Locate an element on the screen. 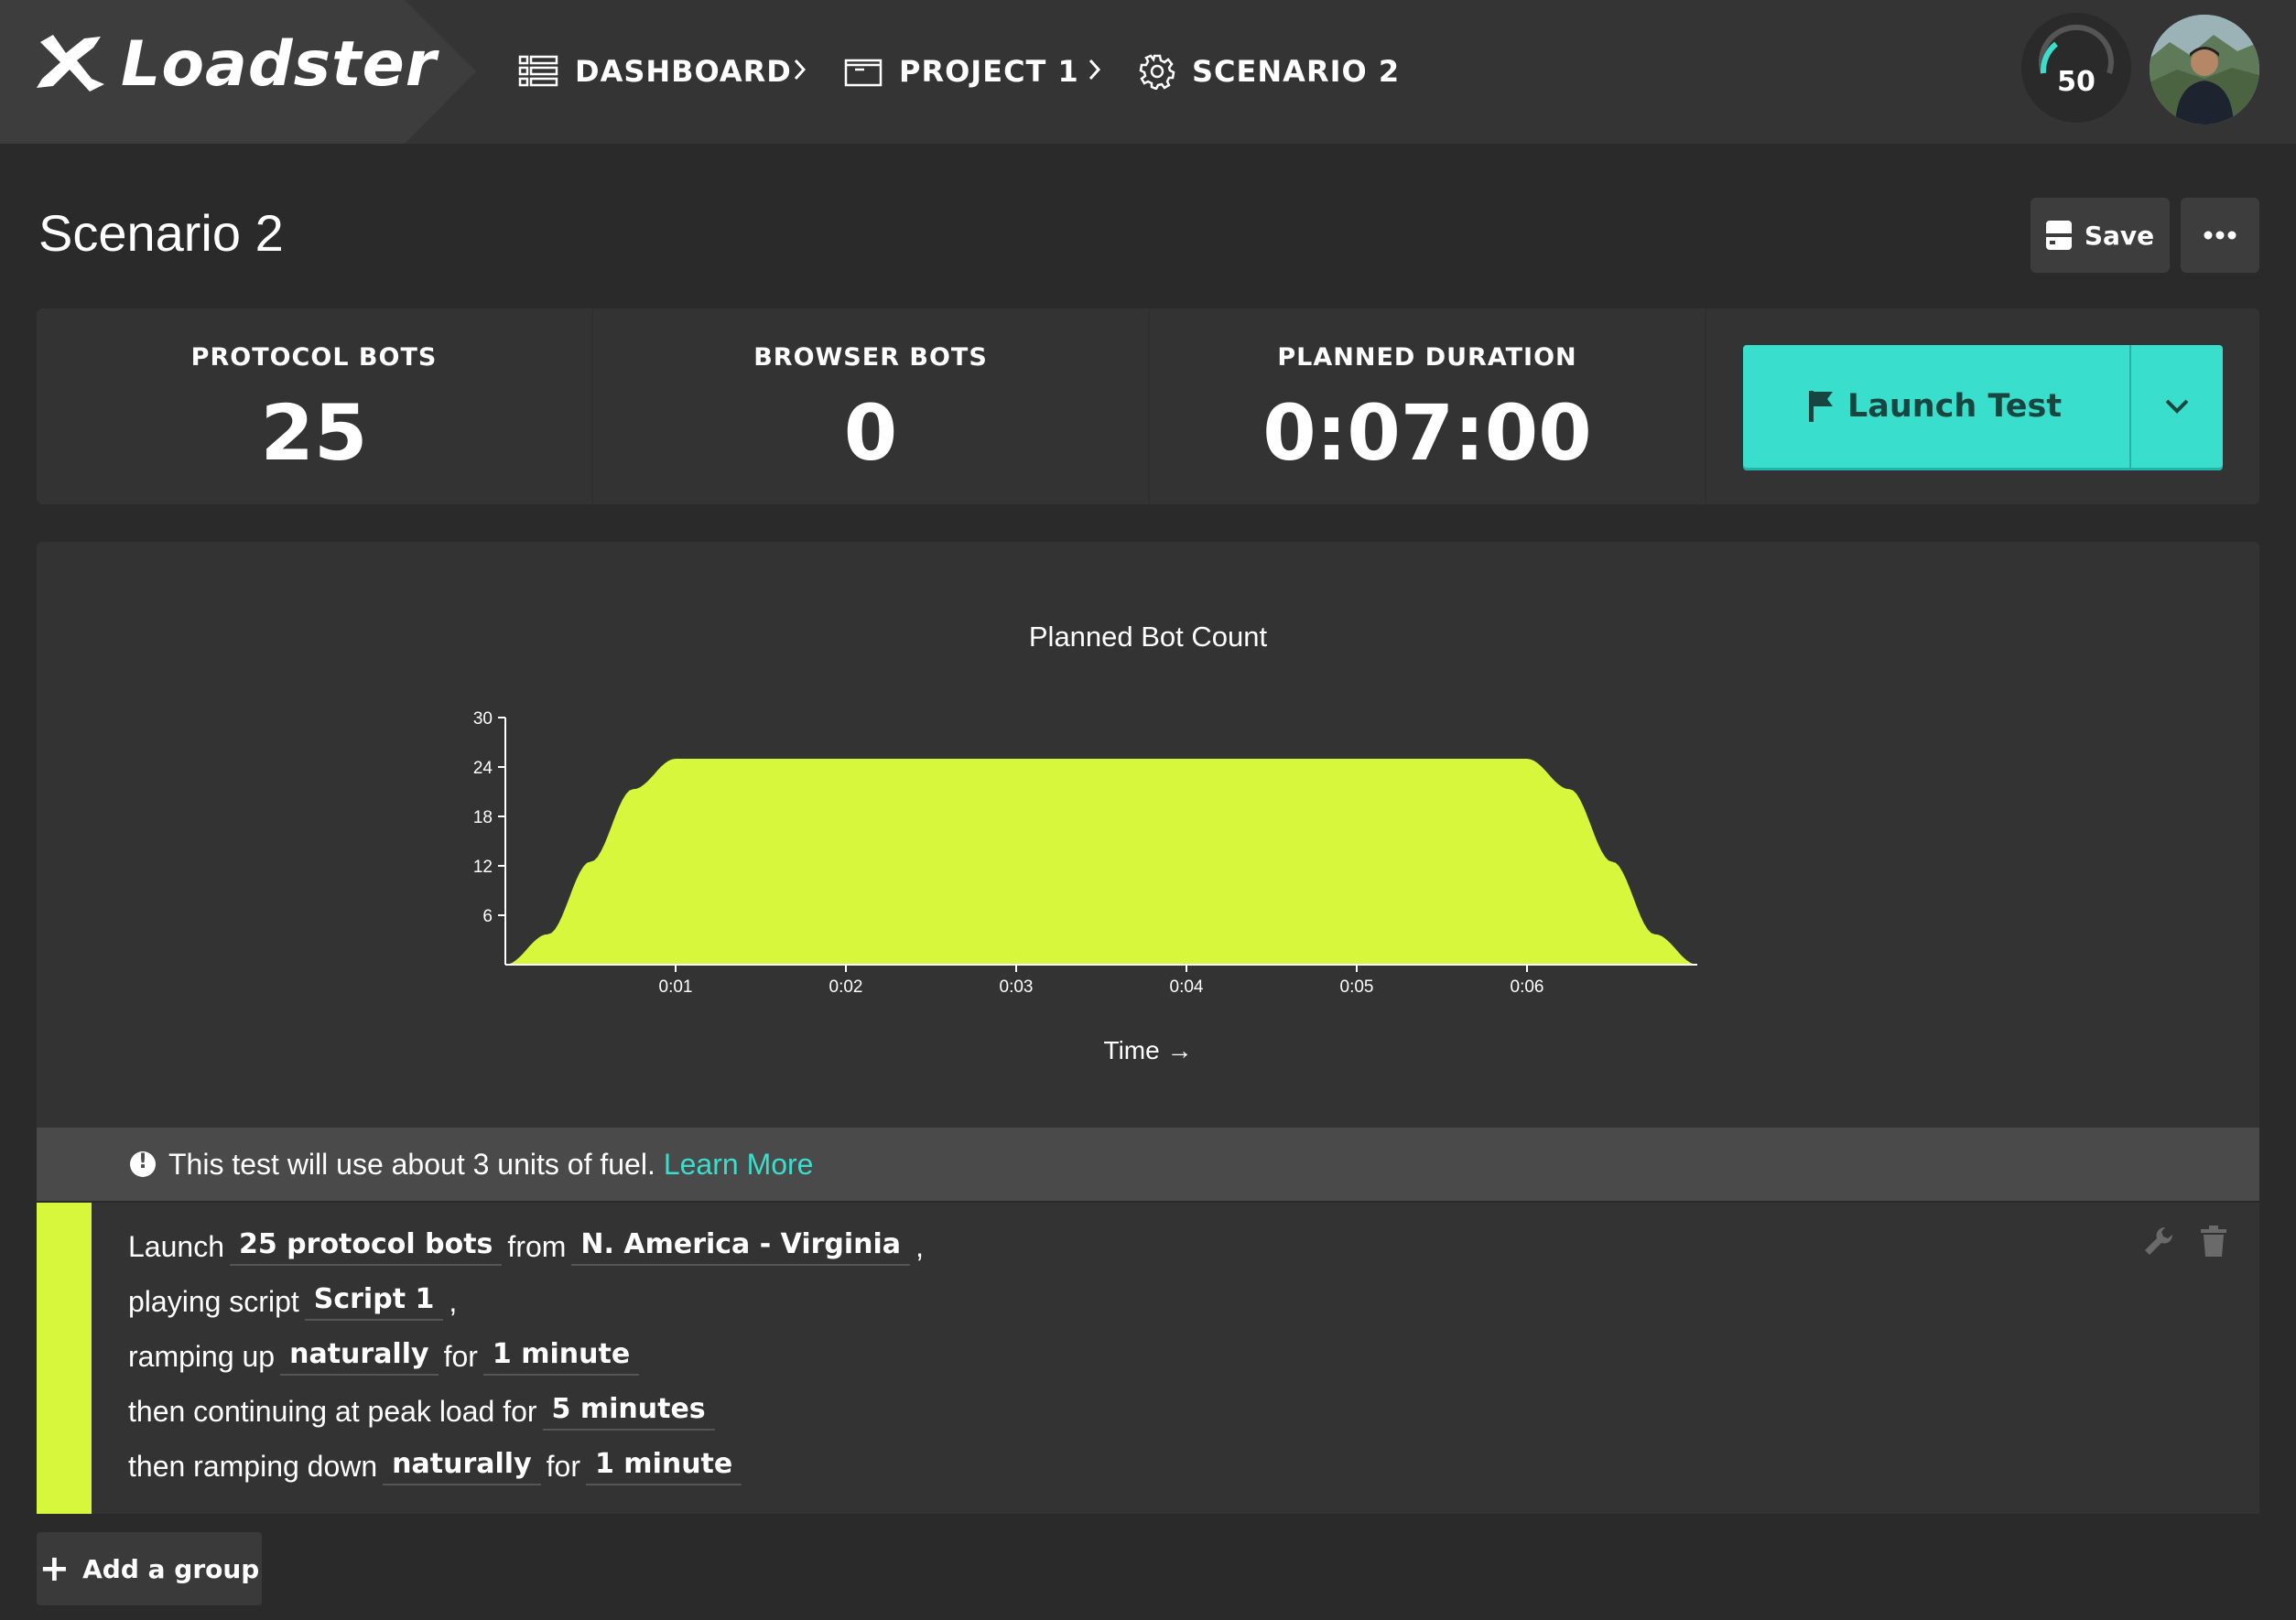 The width and height of the screenshot is (2296, 1620). breadcrumb-label: PROJECT 1 is located at coordinates (989, 71).